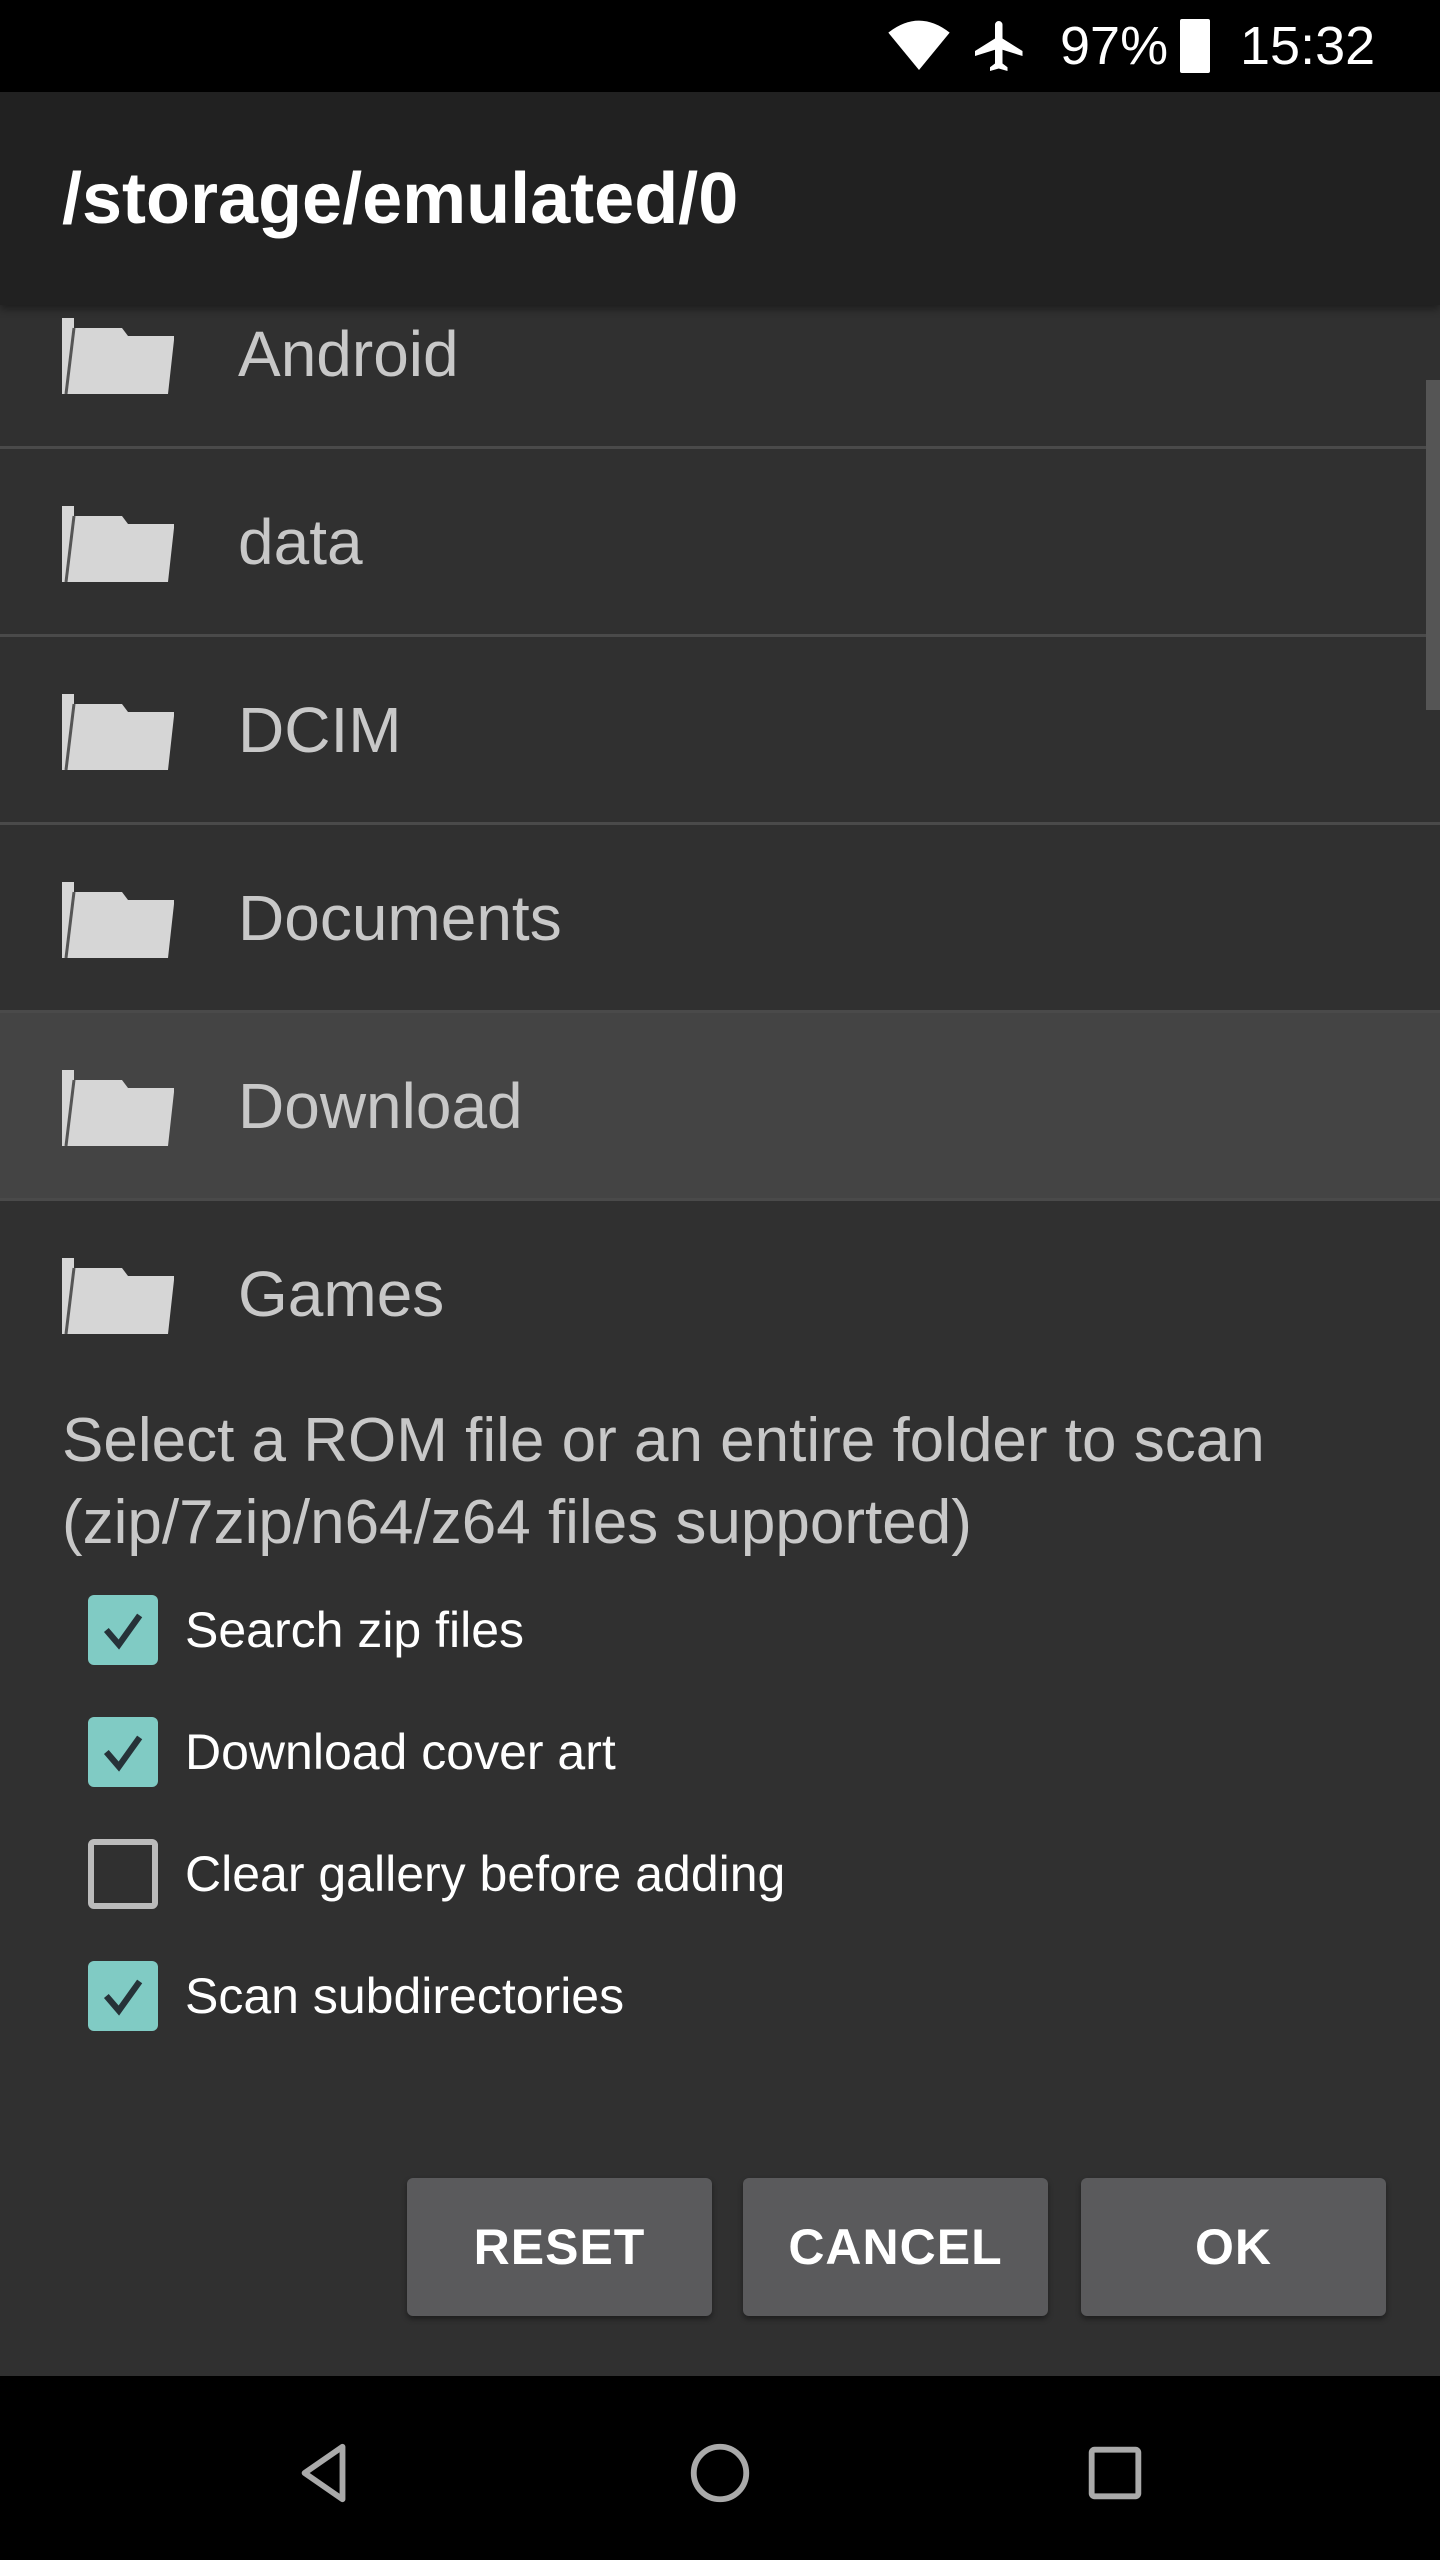 The image size is (1440, 2560). I want to click on reset-button: RESET, so click(559, 2247).